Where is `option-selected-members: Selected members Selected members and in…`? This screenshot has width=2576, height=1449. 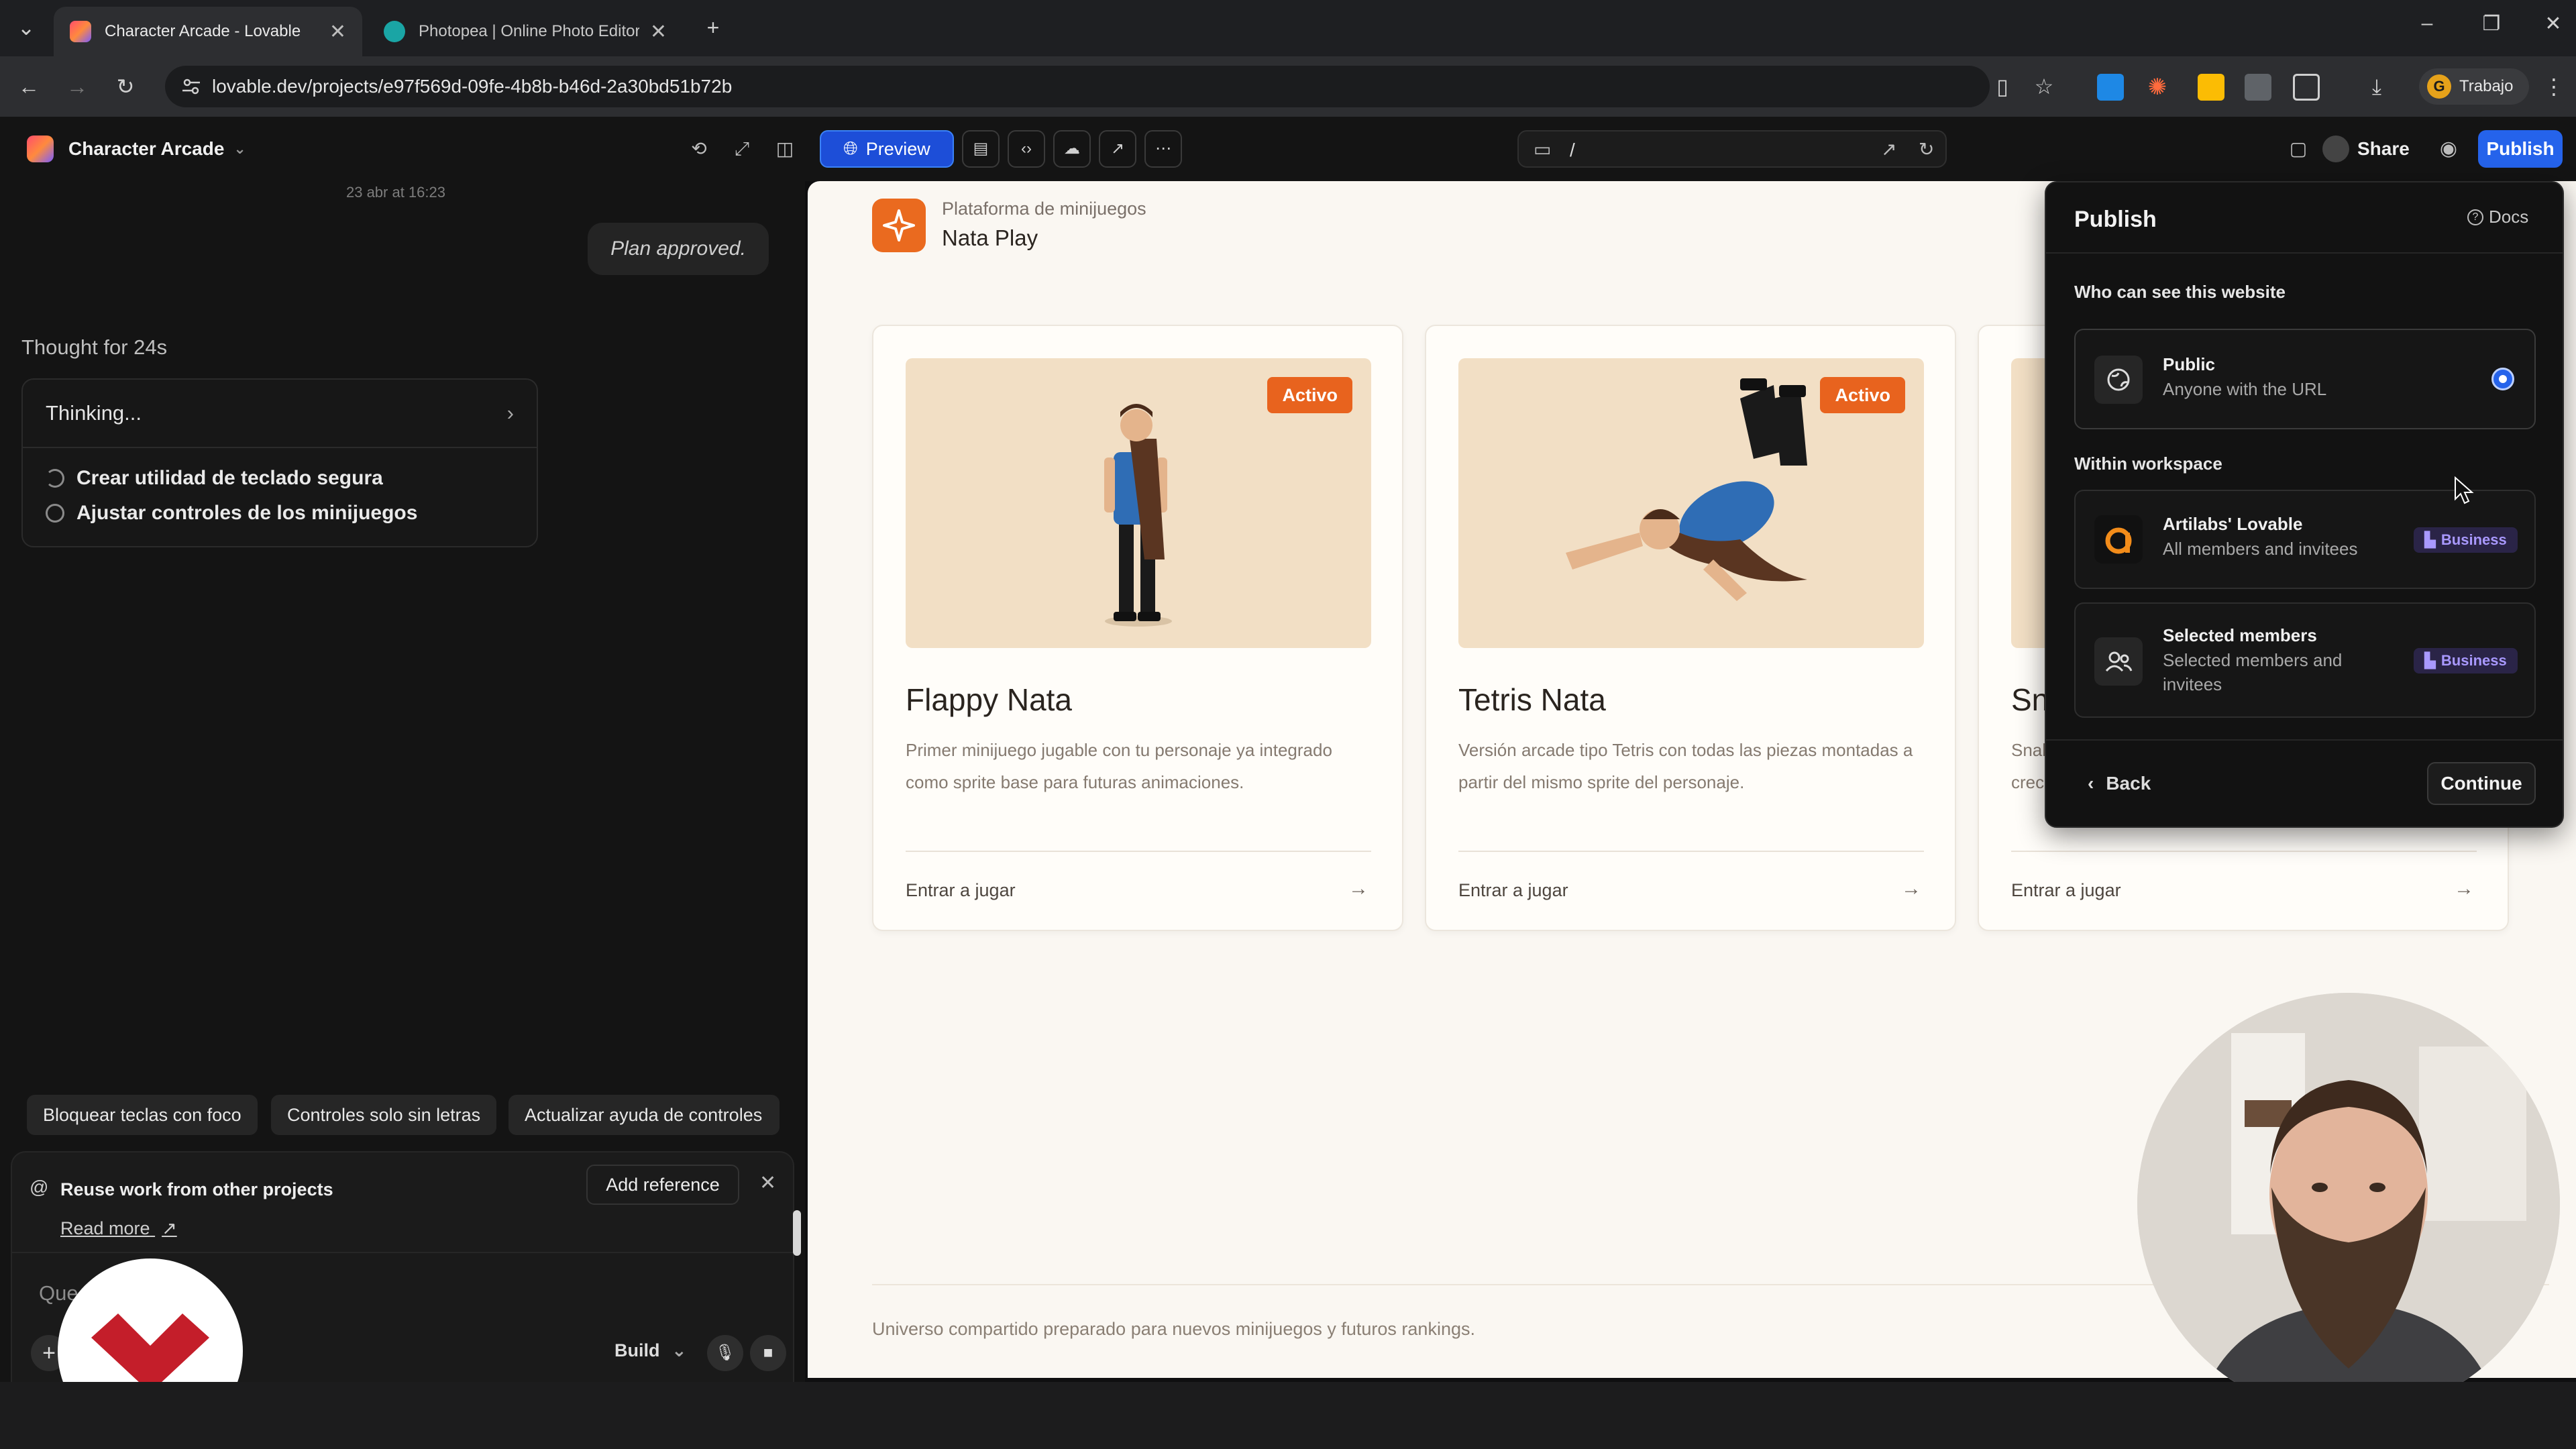 option-selected-members: Selected members Selected members and in… is located at coordinates (2305, 660).